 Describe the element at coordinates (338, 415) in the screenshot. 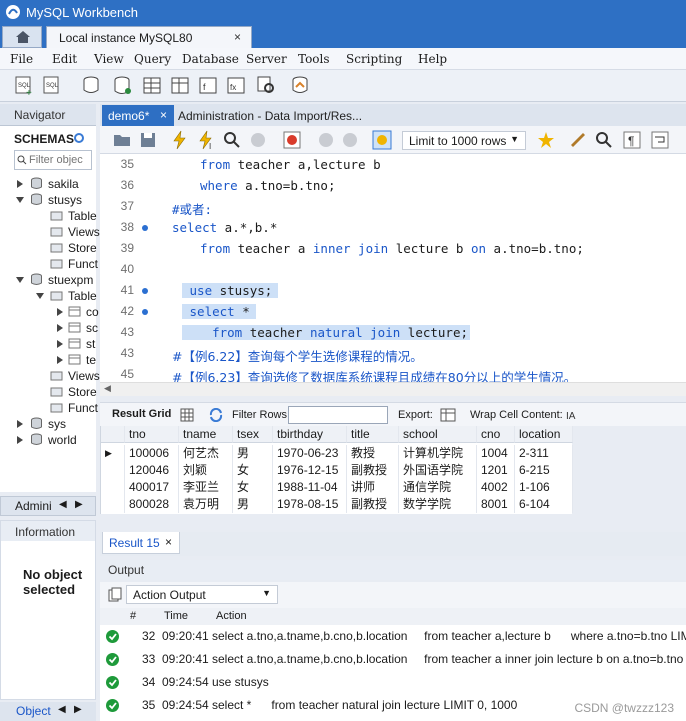

I see `filter-rows-input` at that location.